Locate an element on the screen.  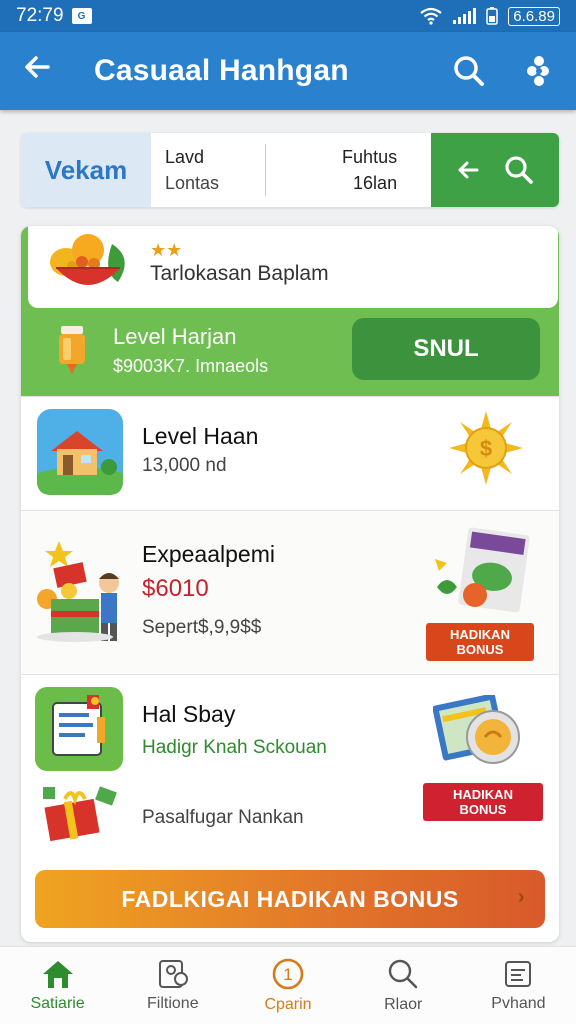
level-subtitle: $9003K7. Imnaeols is located at coordinates (191, 366).